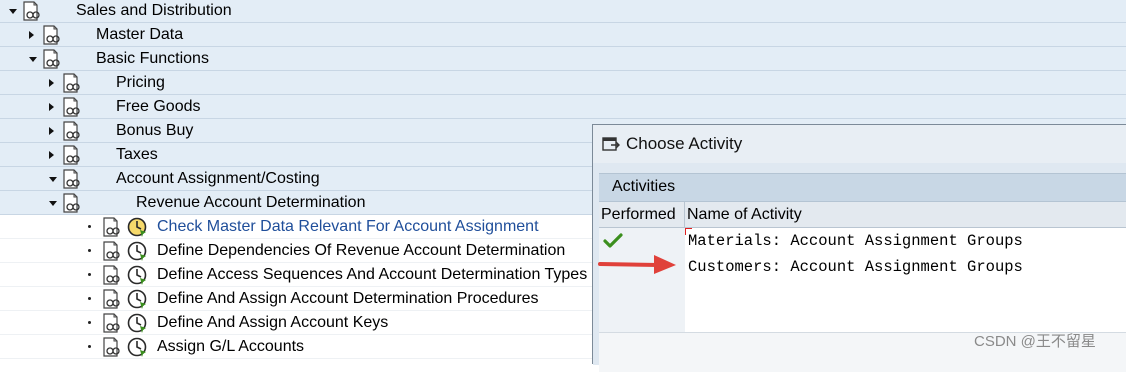 The image size is (1126, 372). Describe the element at coordinates (563, 107) in the screenshot. I see `tree-node-free-goods: Free Goods` at that location.